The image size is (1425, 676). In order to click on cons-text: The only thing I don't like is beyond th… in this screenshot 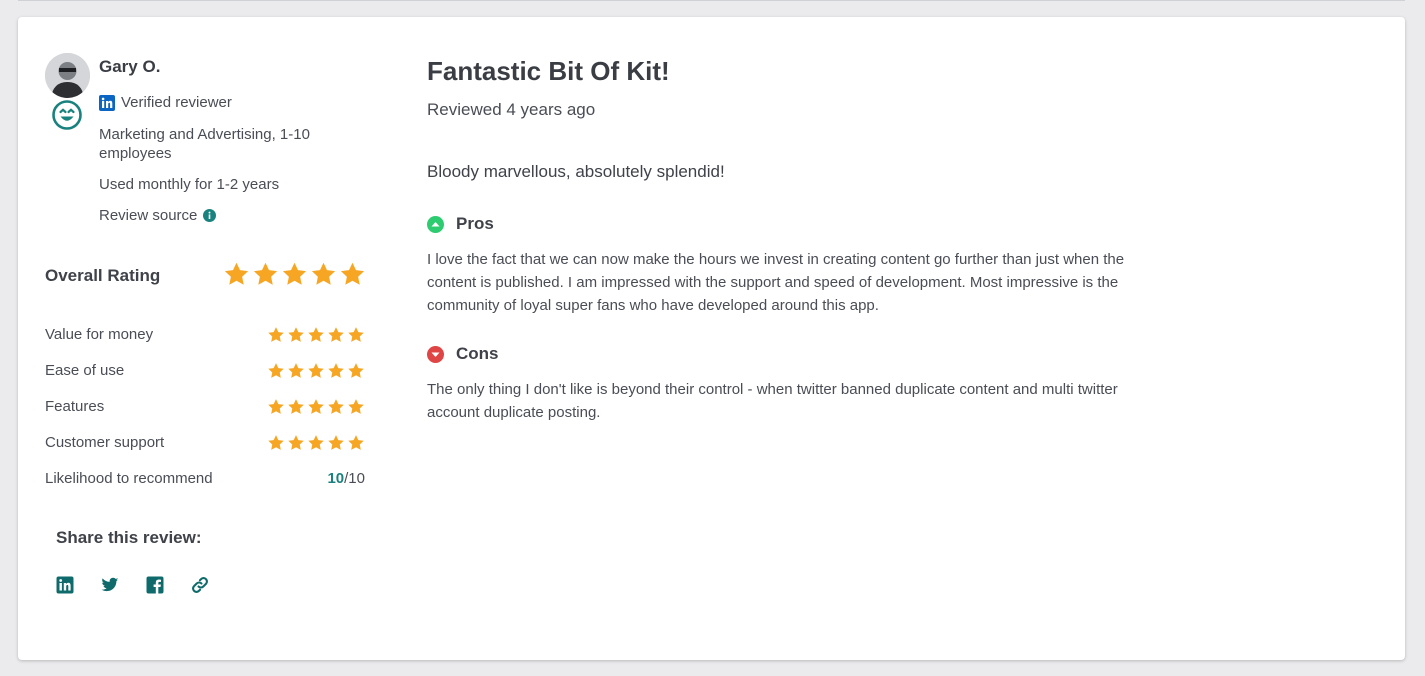, I will do `click(772, 401)`.